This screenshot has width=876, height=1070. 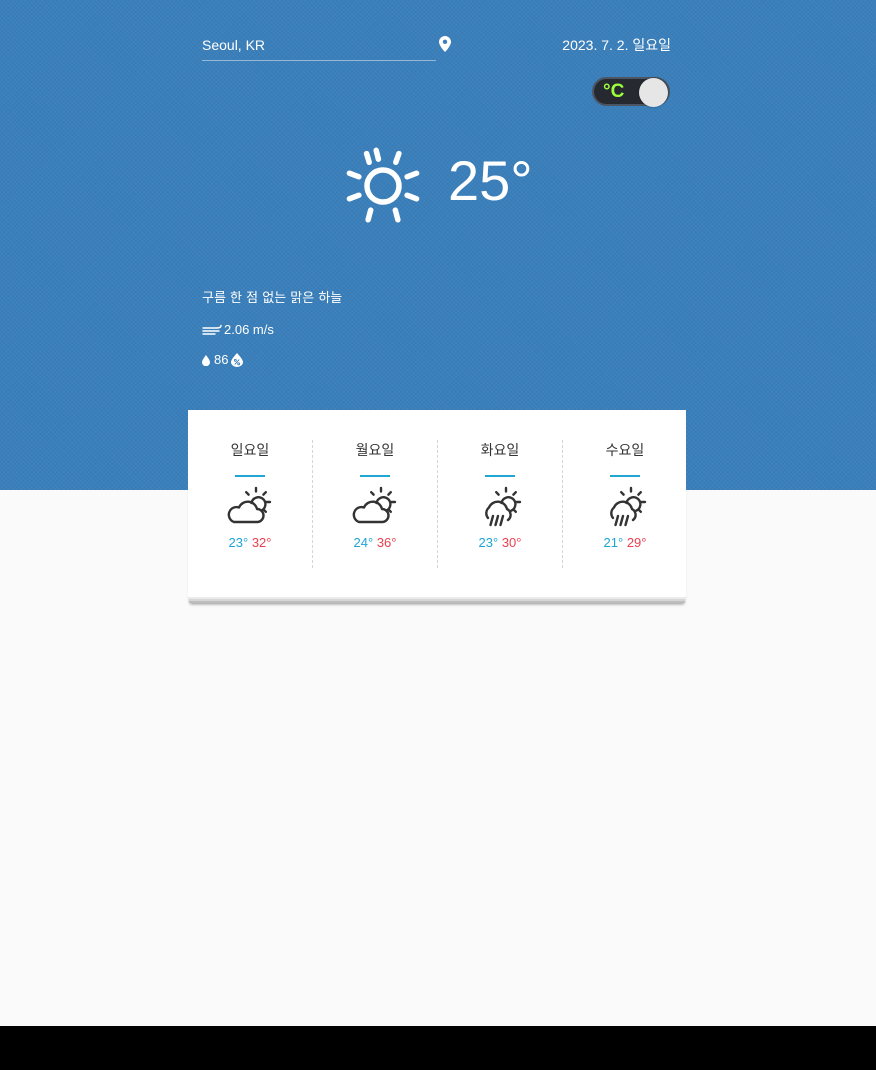 What do you see at coordinates (261, 542) in the screenshot?
I see `high-temperature: 32°` at bounding box center [261, 542].